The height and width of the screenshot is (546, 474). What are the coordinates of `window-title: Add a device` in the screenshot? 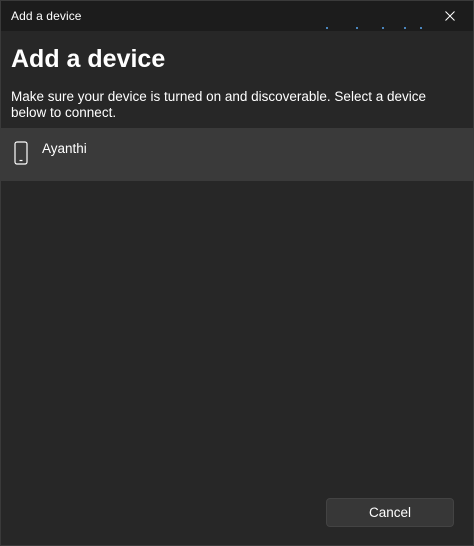 It's located at (46, 16).